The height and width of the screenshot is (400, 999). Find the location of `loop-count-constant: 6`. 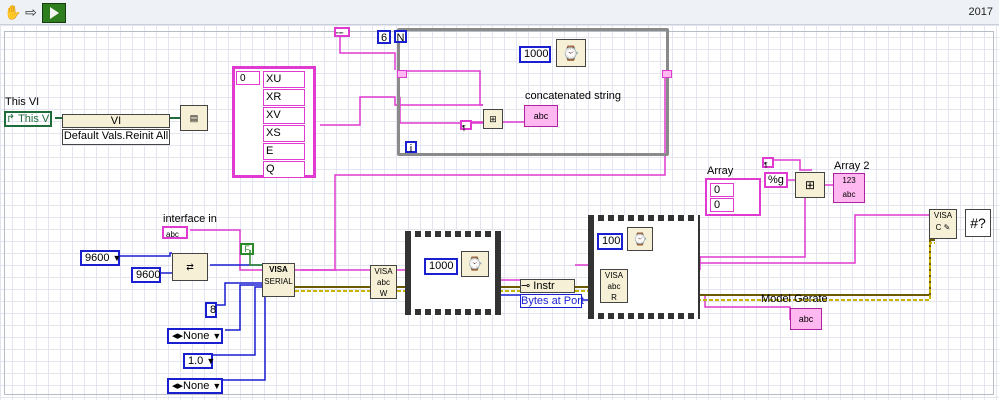

loop-count-constant: 6 is located at coordinates (384, 37).